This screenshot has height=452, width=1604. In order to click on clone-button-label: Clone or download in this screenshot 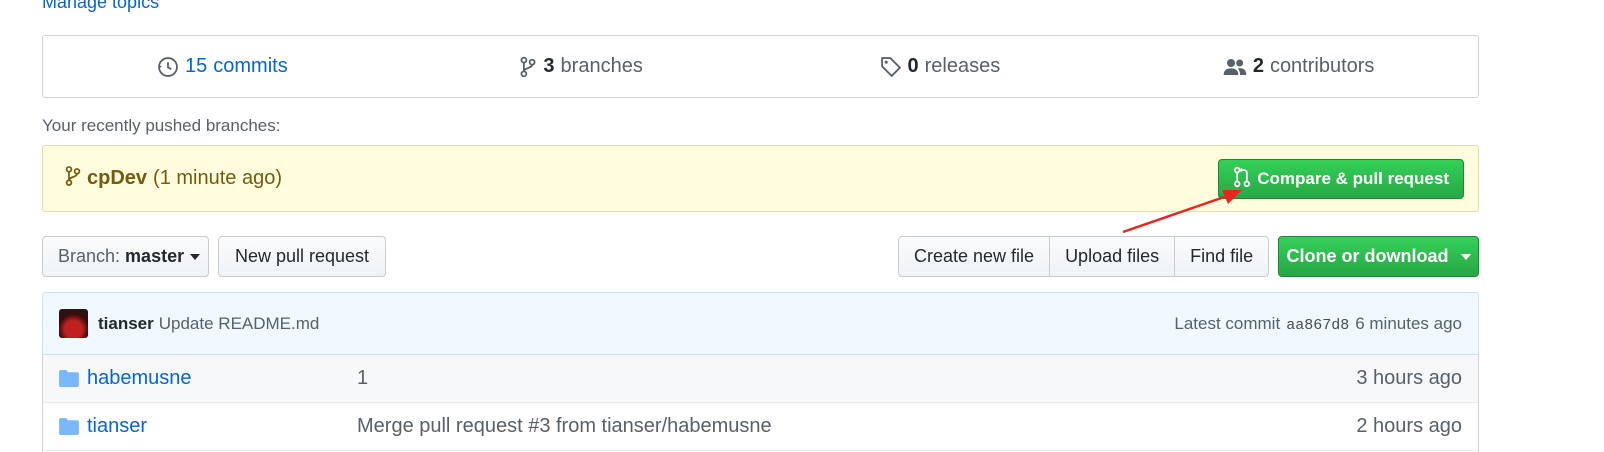, I will do `click(1367, 256)`.